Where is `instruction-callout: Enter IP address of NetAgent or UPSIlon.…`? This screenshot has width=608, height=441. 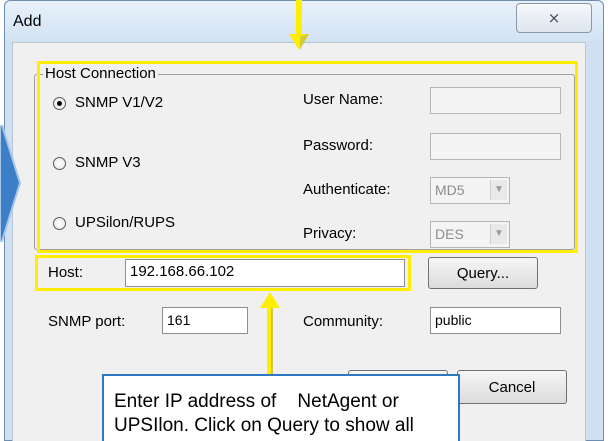 instruction-callout: Enter IP address of NetAgent or UPSIlon.… is located at coordinates (281, 407).